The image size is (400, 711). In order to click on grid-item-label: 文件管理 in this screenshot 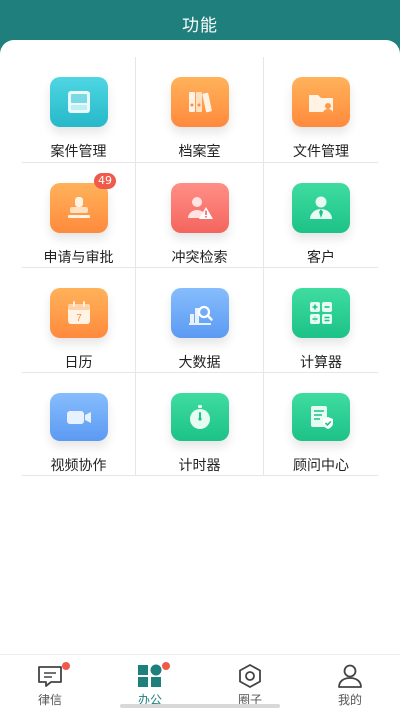, I will do `click(321, 152)`.